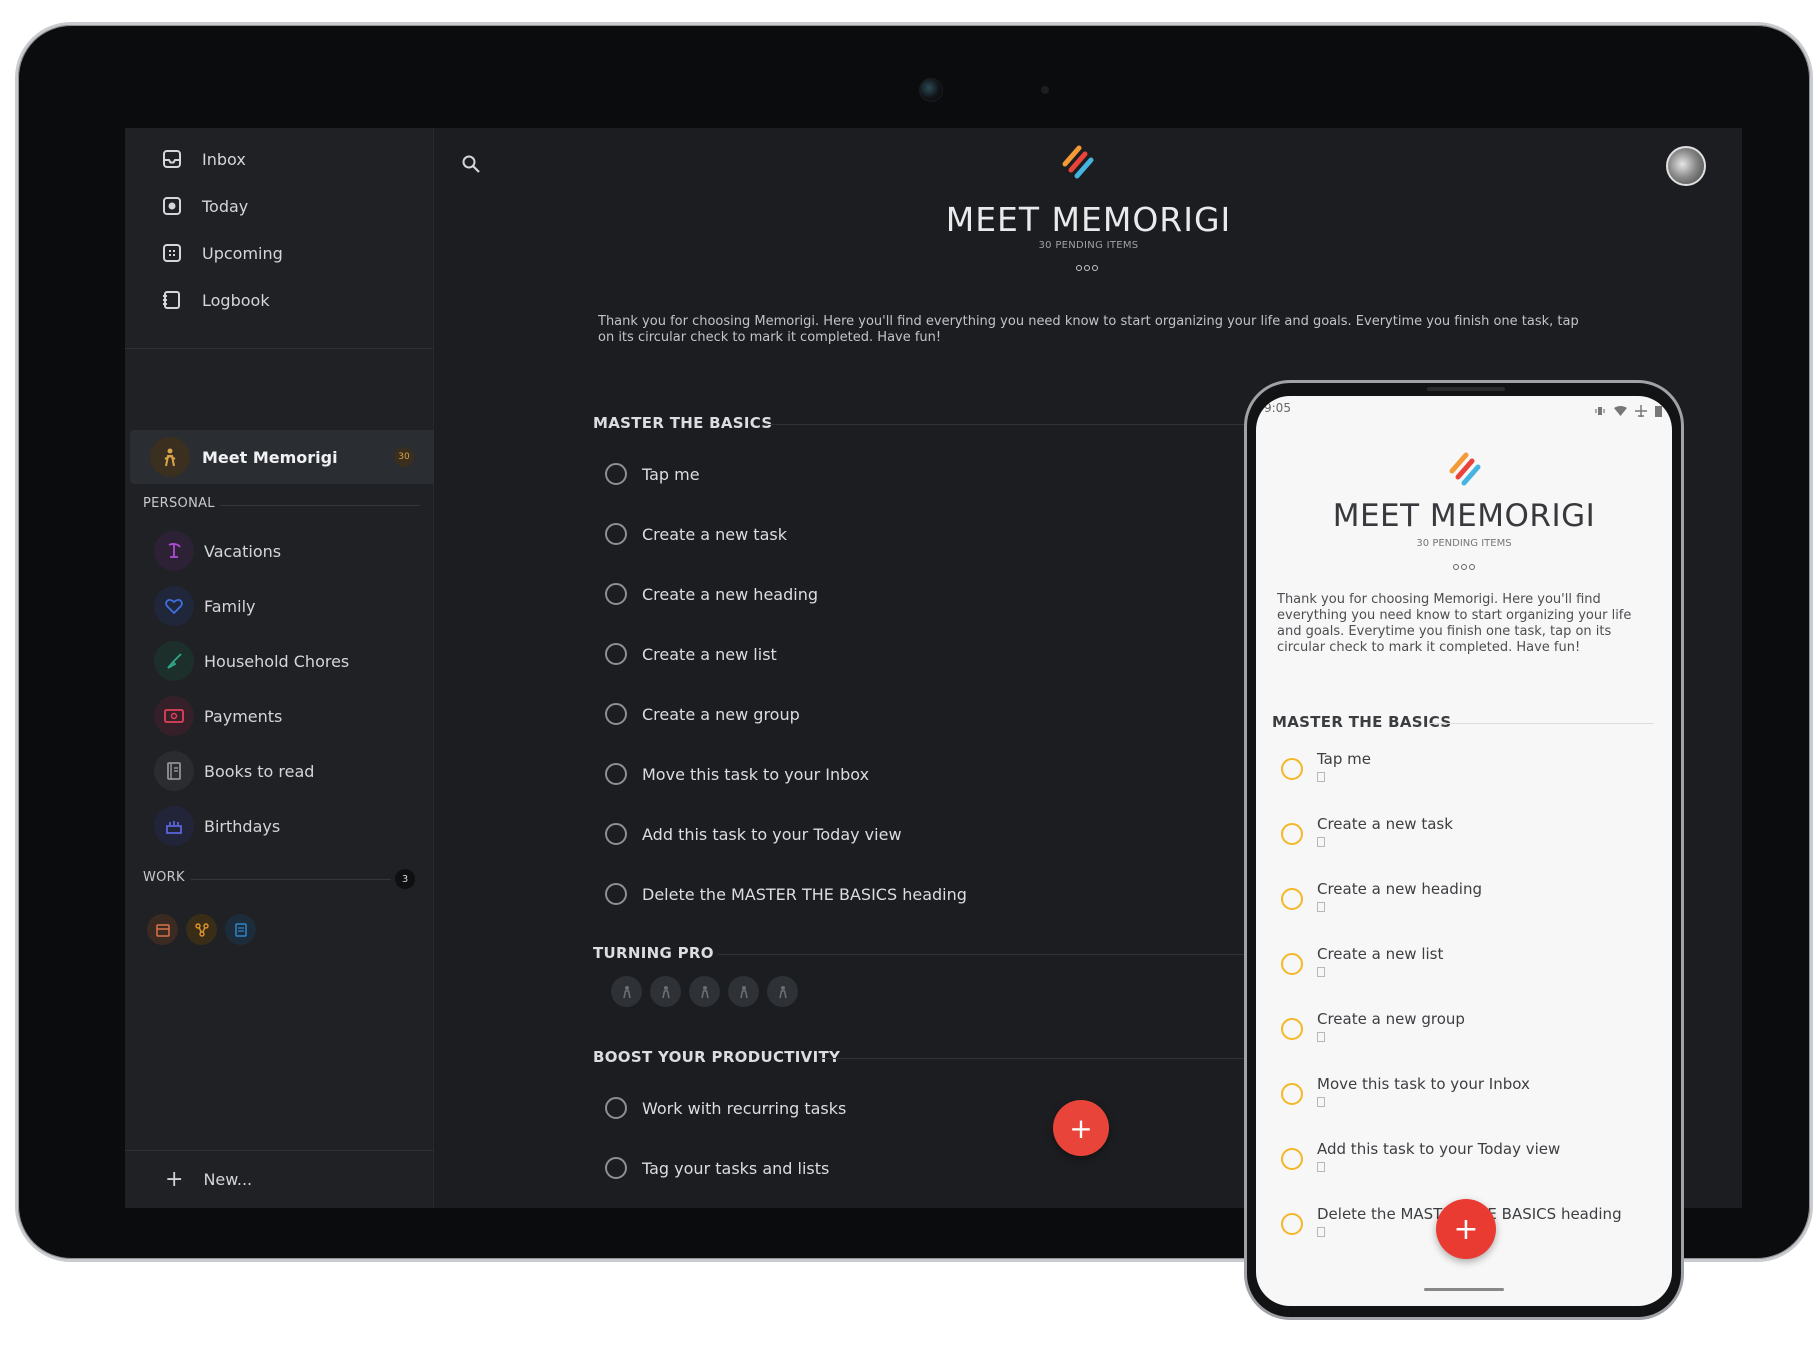 The image size is (1820, 1350). What do you see at coordinates (243, 716) in the screenshot?
I see `list-label: Payments` at bounding box center [243, 716].